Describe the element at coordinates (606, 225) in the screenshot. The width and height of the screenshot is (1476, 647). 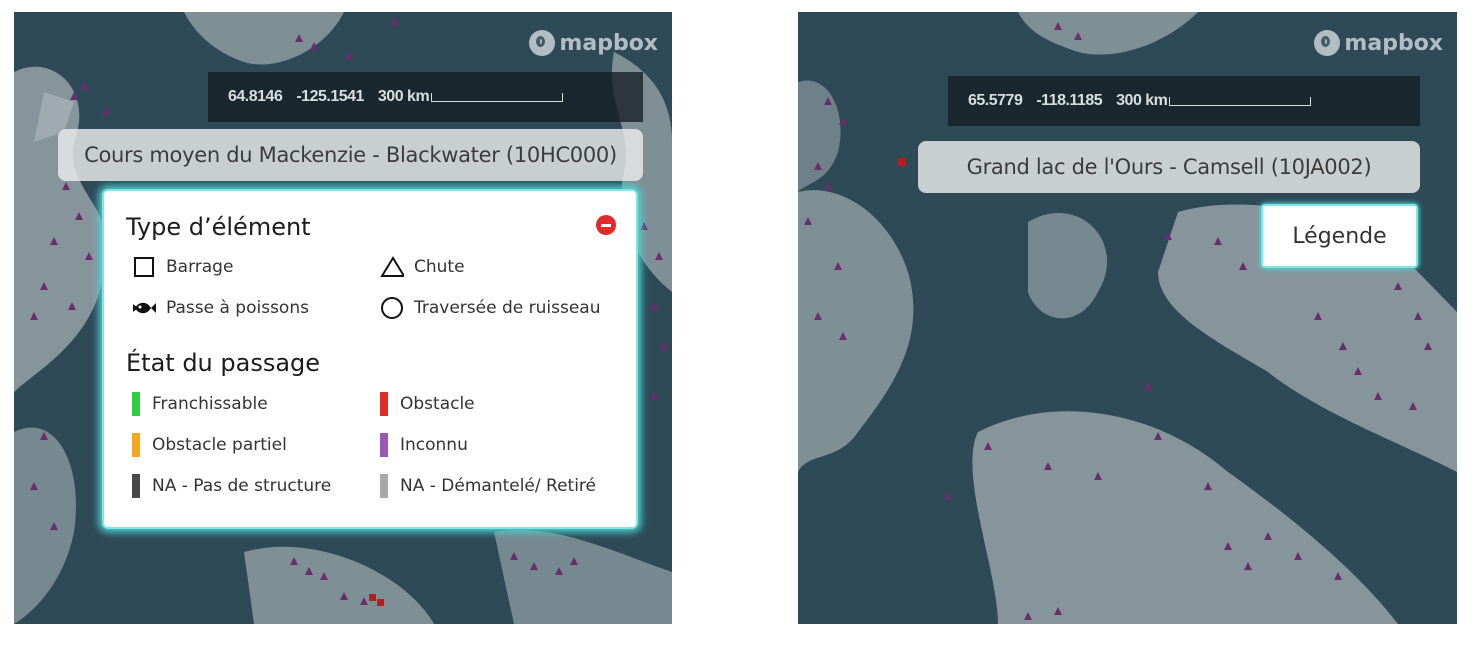
I see `close-legend-icon` at that location.